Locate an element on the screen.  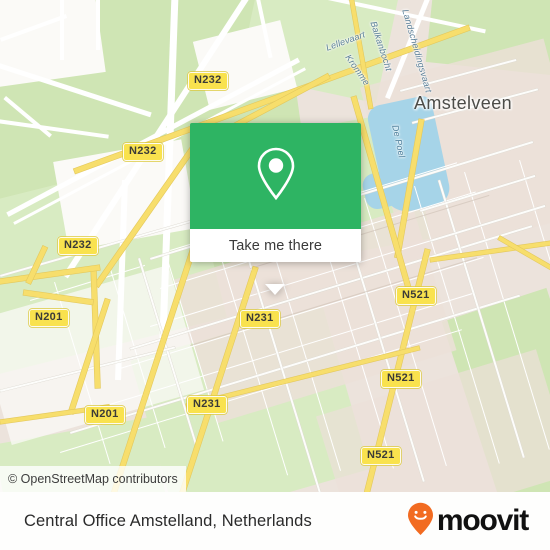
attribution-text: © OpenStreetMap contributors is located at coordinates (93, 479).